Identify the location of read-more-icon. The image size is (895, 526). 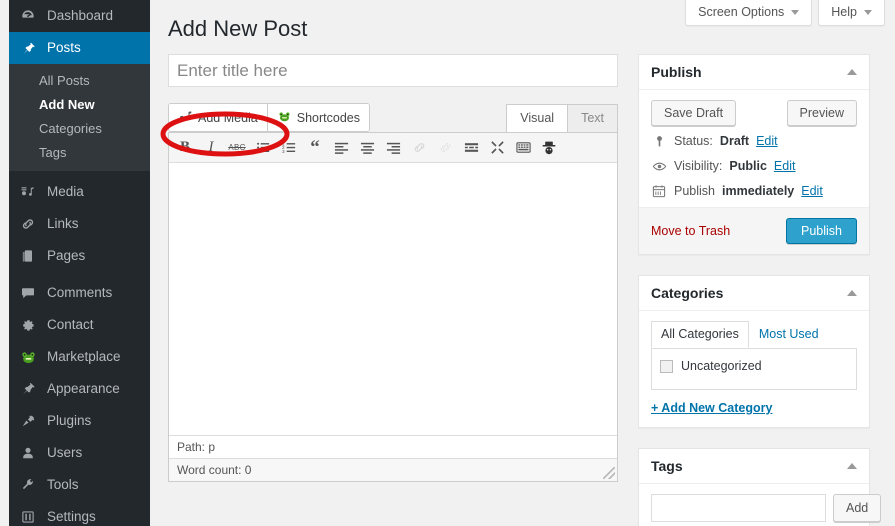
(471, 148).